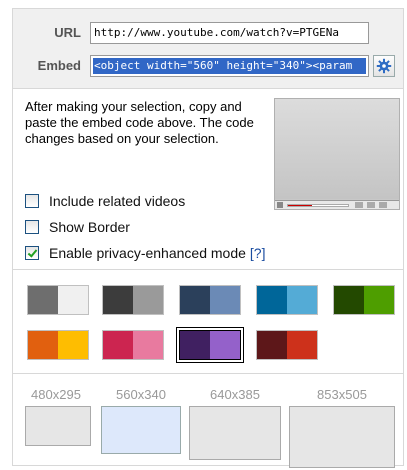  What do you see at coordinates (280, 205) in the screenshot?
I see `play-icon` at bounding box center [280, 205].